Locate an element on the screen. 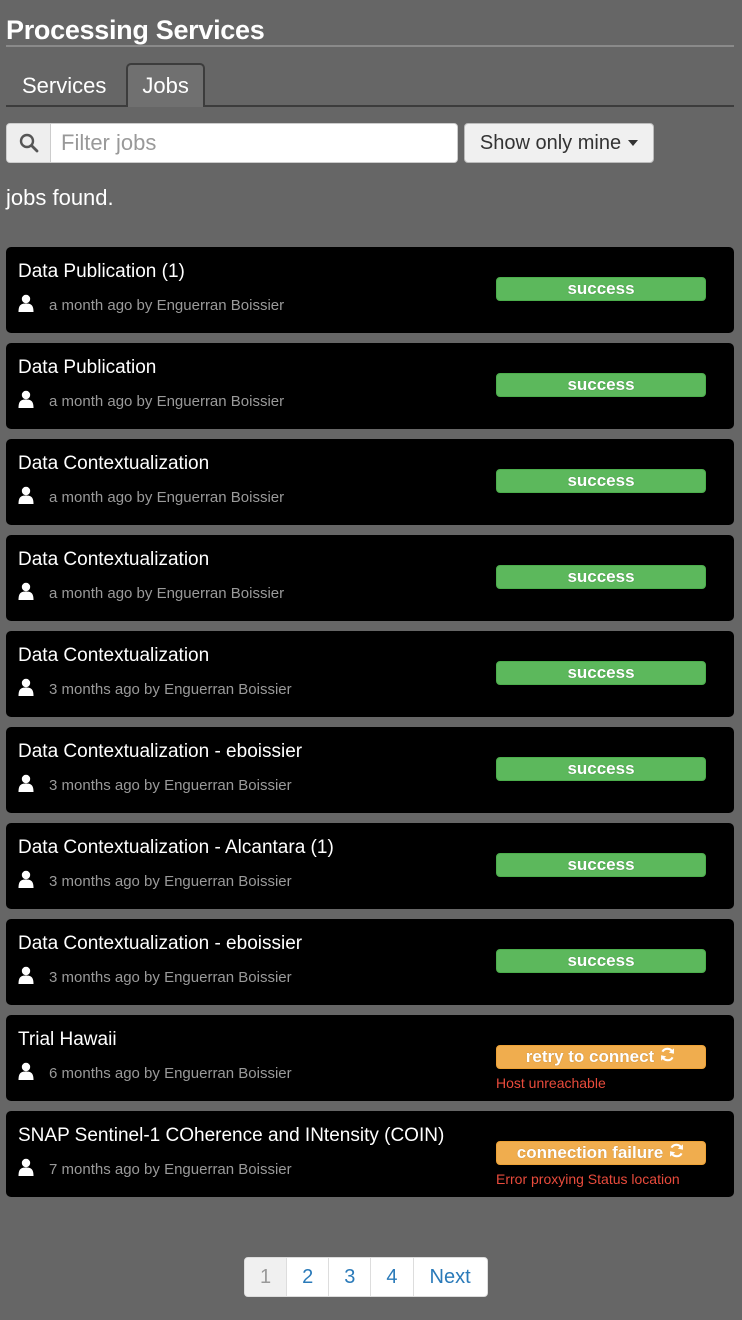 This screenshot has width=742, height=1320. page-4-link: 4 is located at coordinates (392, 1277).